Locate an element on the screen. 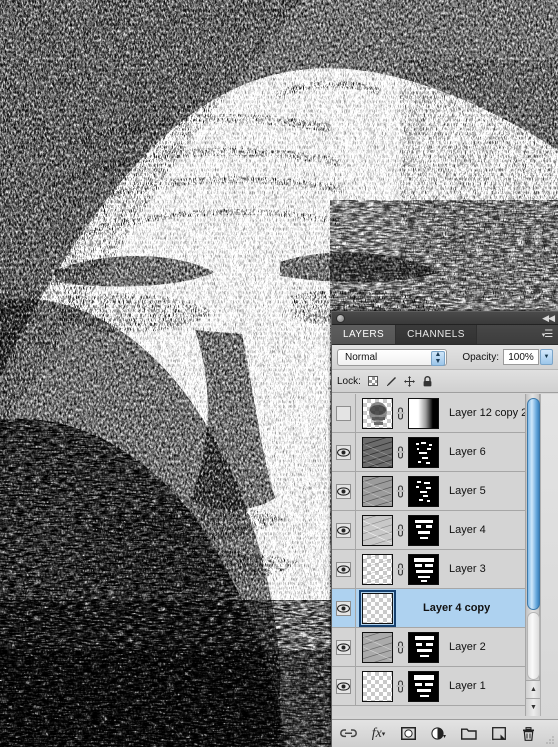  layer-name: Layer 4 copy is located at coordinates (456, 608).